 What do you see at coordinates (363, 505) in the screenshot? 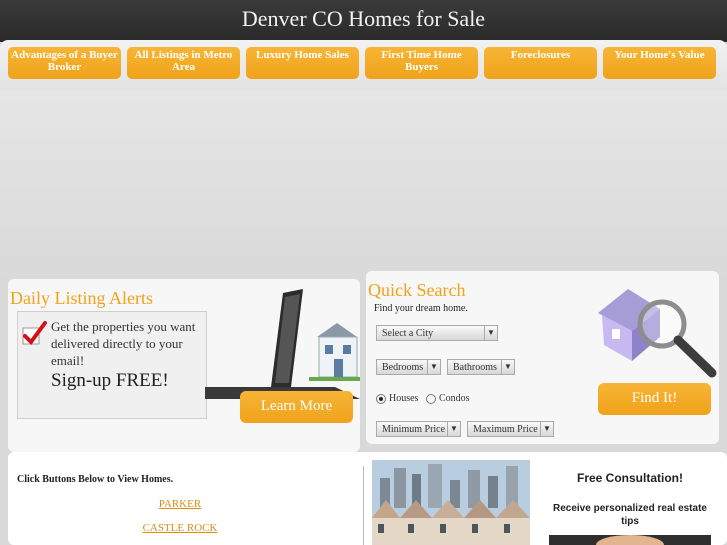
I see `section-divider` at bounding box center [363, 505].